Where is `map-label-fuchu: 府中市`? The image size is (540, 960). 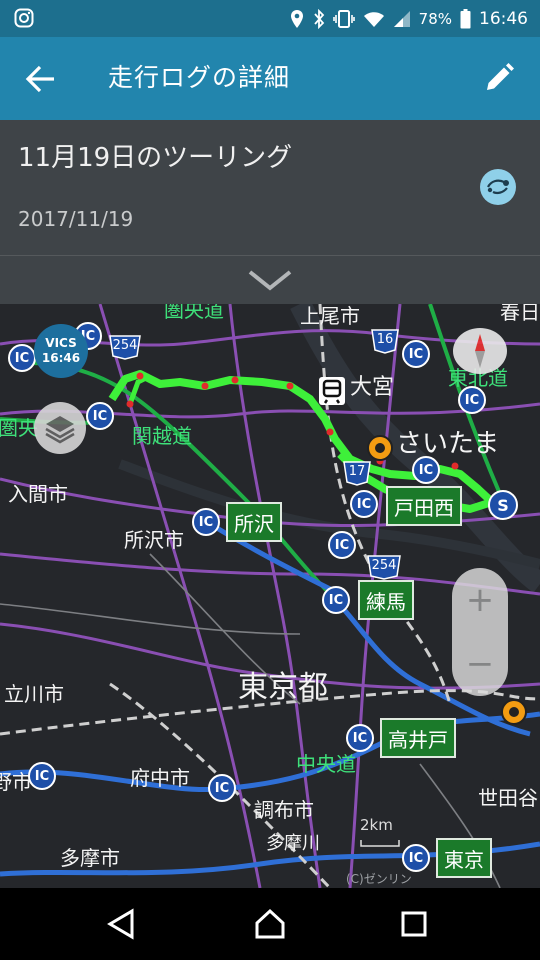 map-label-fuchu: 府中市 is located at coordinates (160, 778).